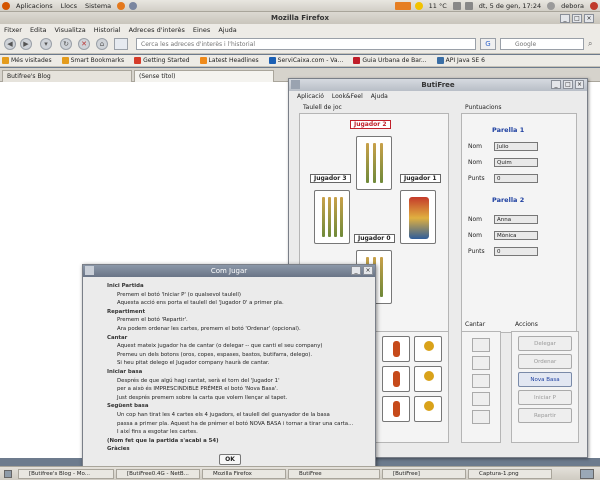 The image size is (600, 480). Describe the element at coordinates (157, 76) in the screenshot. I see `tab-label: (Sense títol)` at that location.